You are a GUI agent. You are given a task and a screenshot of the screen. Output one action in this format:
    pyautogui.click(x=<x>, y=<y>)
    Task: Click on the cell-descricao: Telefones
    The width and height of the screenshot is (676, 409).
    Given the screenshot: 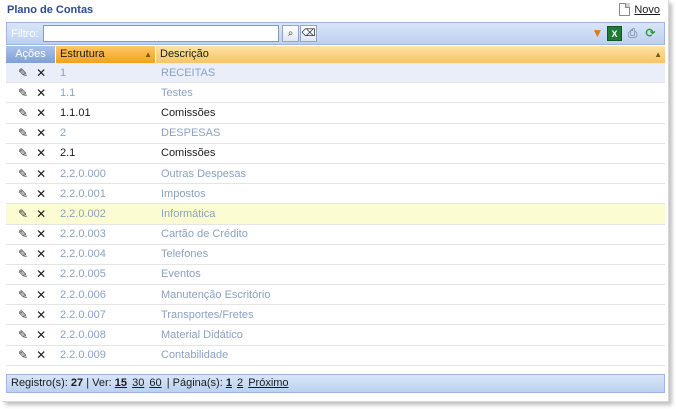 What is the action you would take?
    pyautogui.click(x=185, y=254)
    